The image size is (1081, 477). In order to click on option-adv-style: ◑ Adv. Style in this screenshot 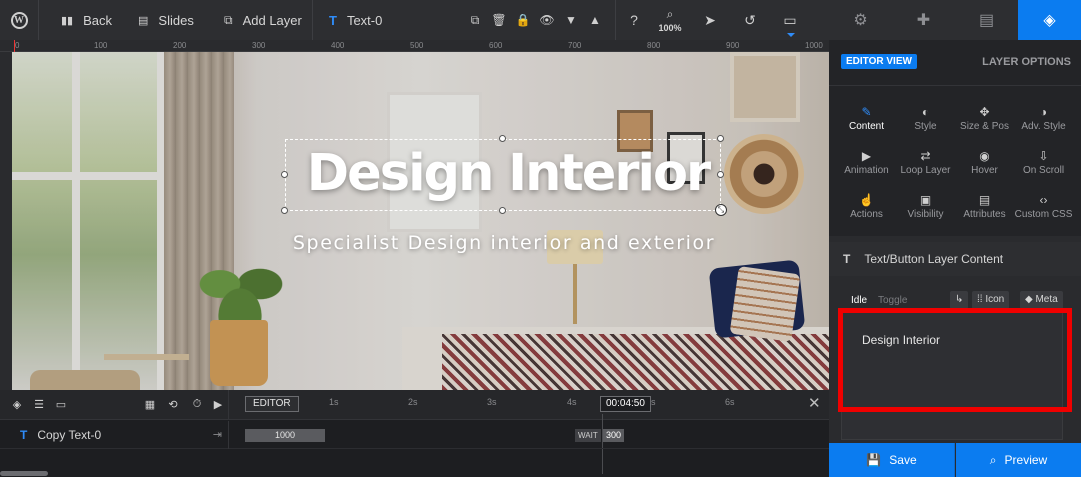, I will do `click(1043, 118)`.